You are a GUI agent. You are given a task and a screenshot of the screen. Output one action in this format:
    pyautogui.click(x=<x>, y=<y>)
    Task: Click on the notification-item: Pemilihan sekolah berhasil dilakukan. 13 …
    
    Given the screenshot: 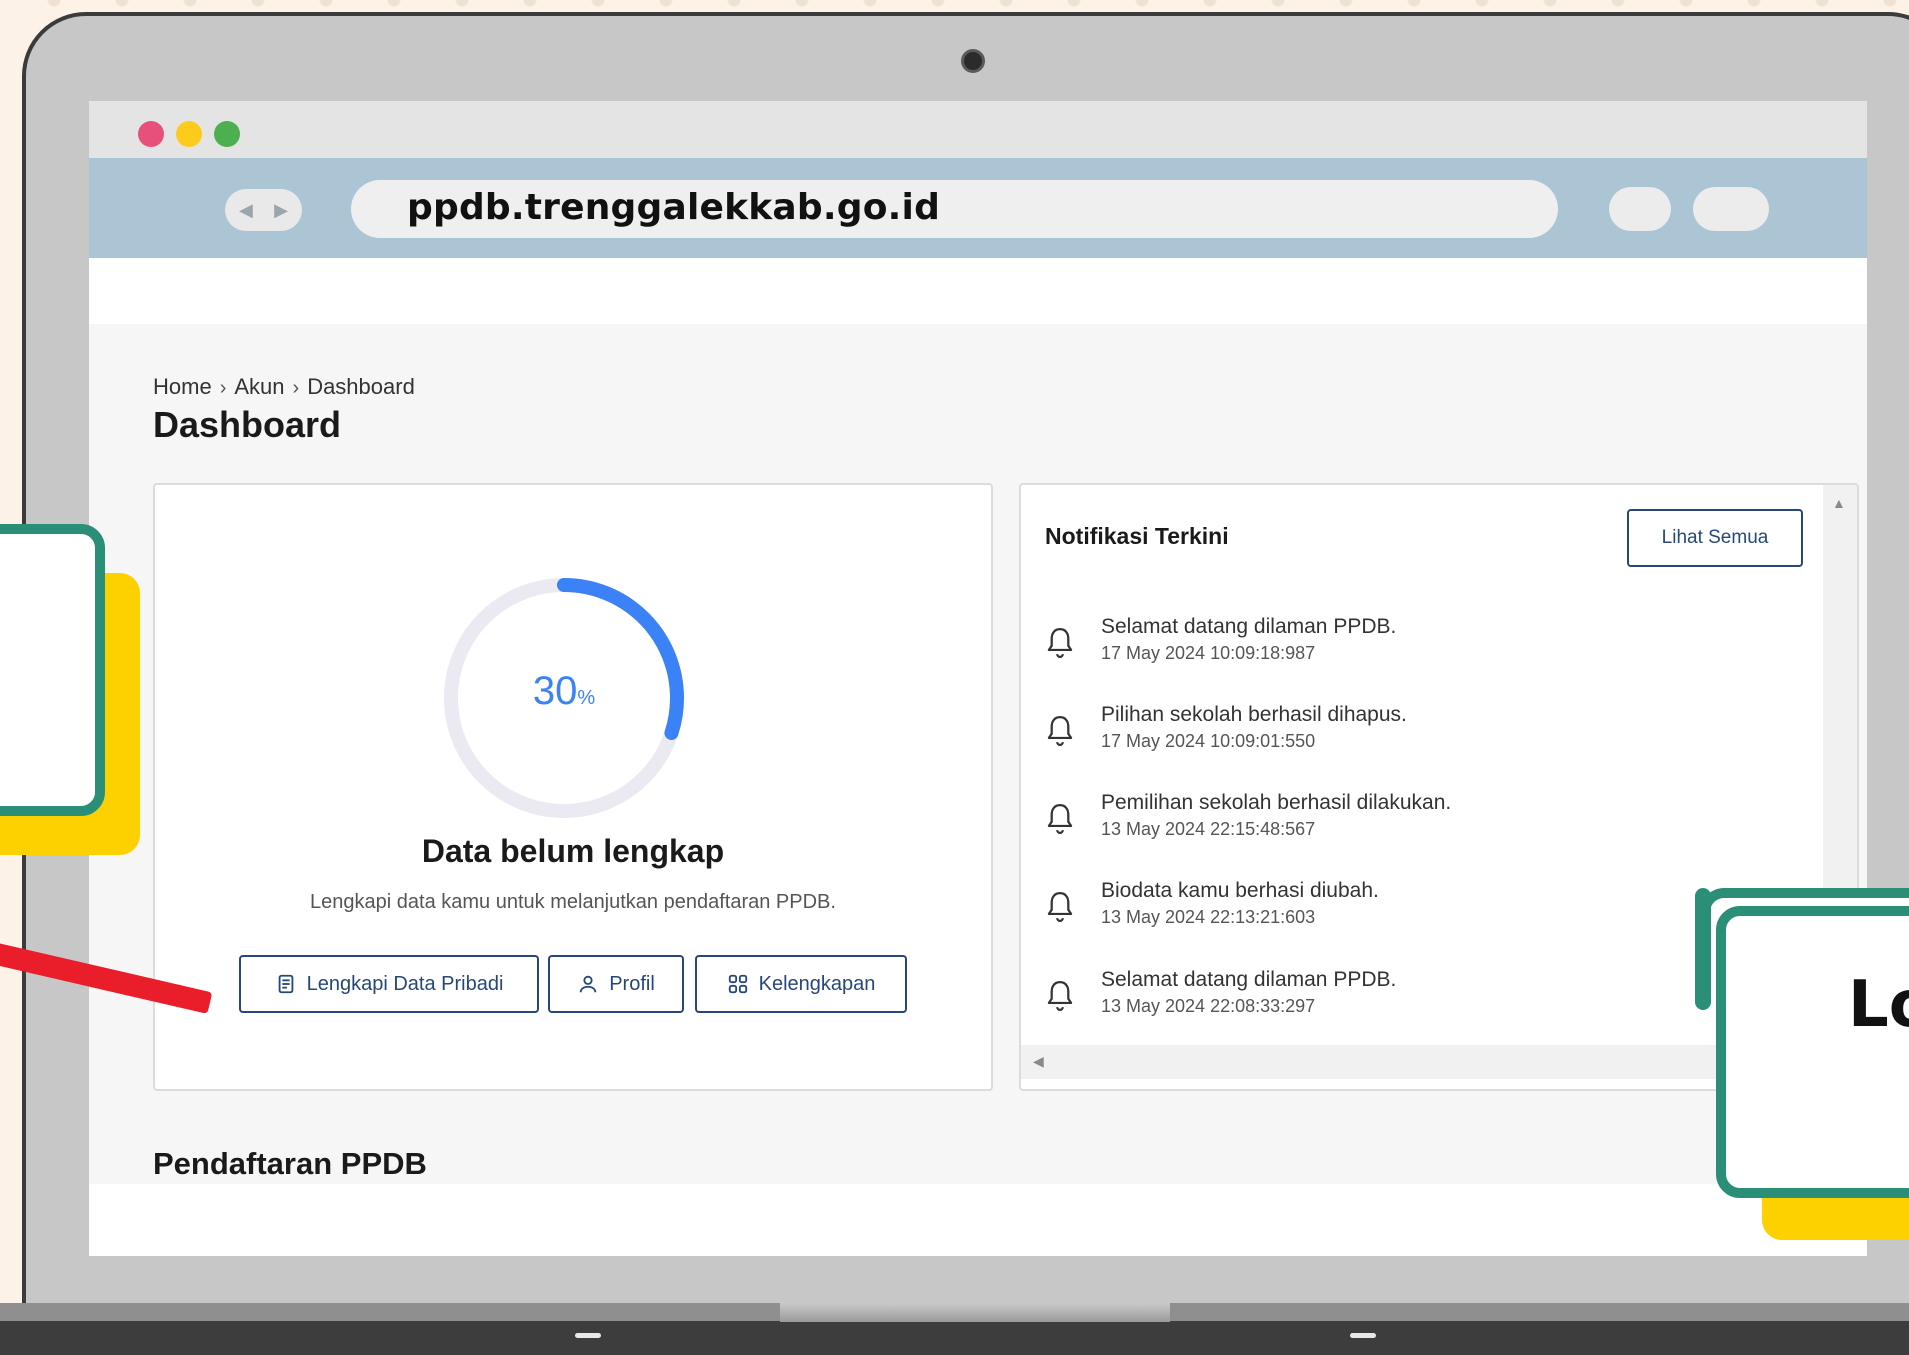 What is the action you would take?
    pyautogui.click(x=1423, y=821)
    